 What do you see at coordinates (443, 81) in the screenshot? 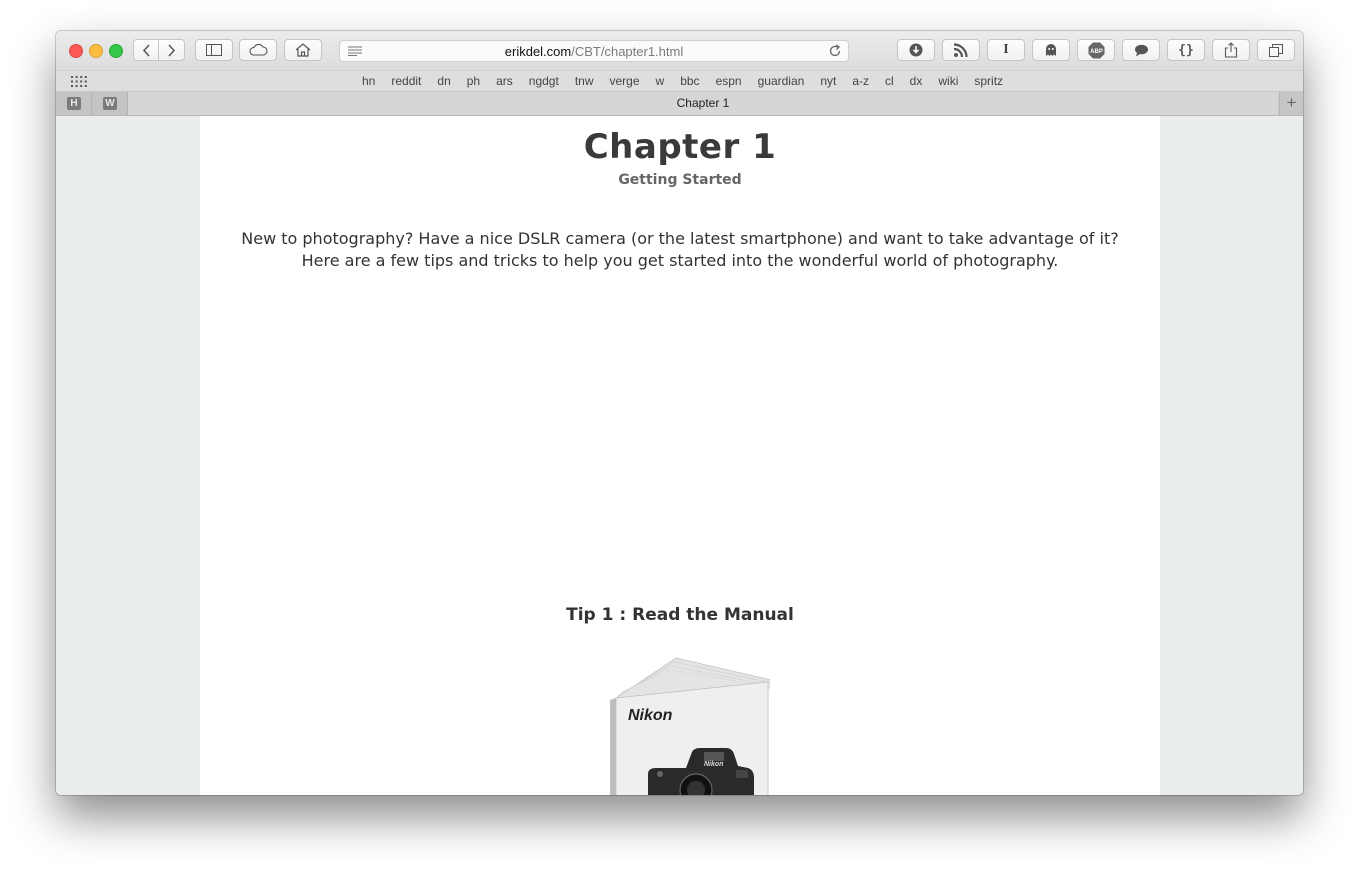
I see `favorite-dn: dn` at bounding box center [443, 81].